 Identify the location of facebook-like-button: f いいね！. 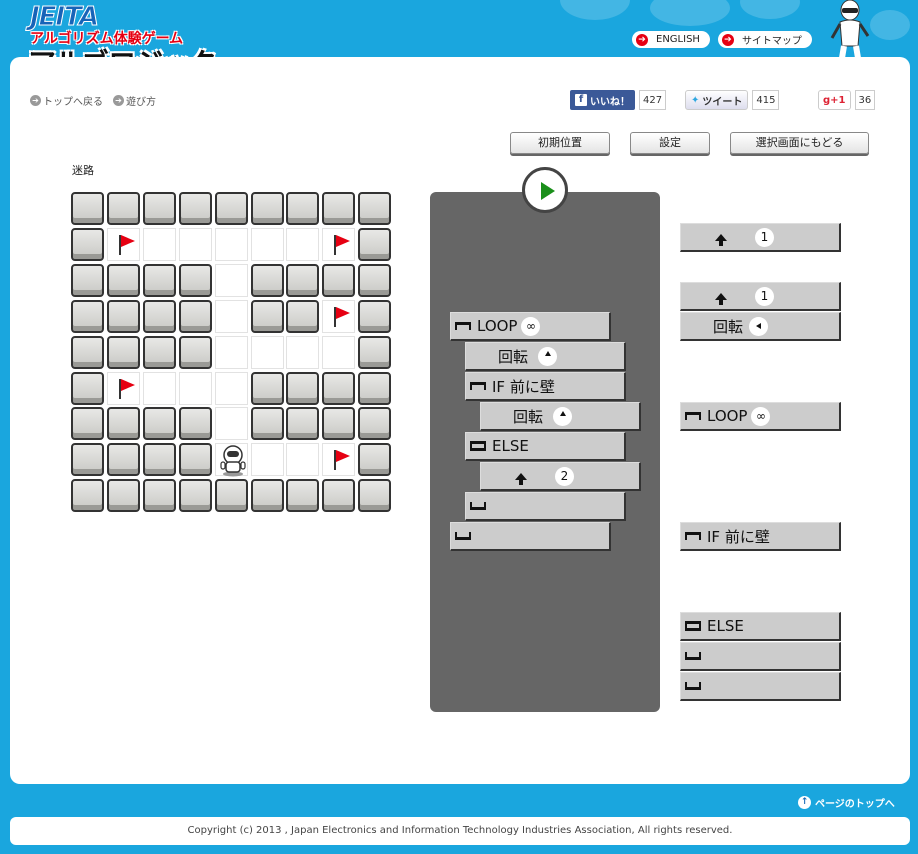
(602, 100).